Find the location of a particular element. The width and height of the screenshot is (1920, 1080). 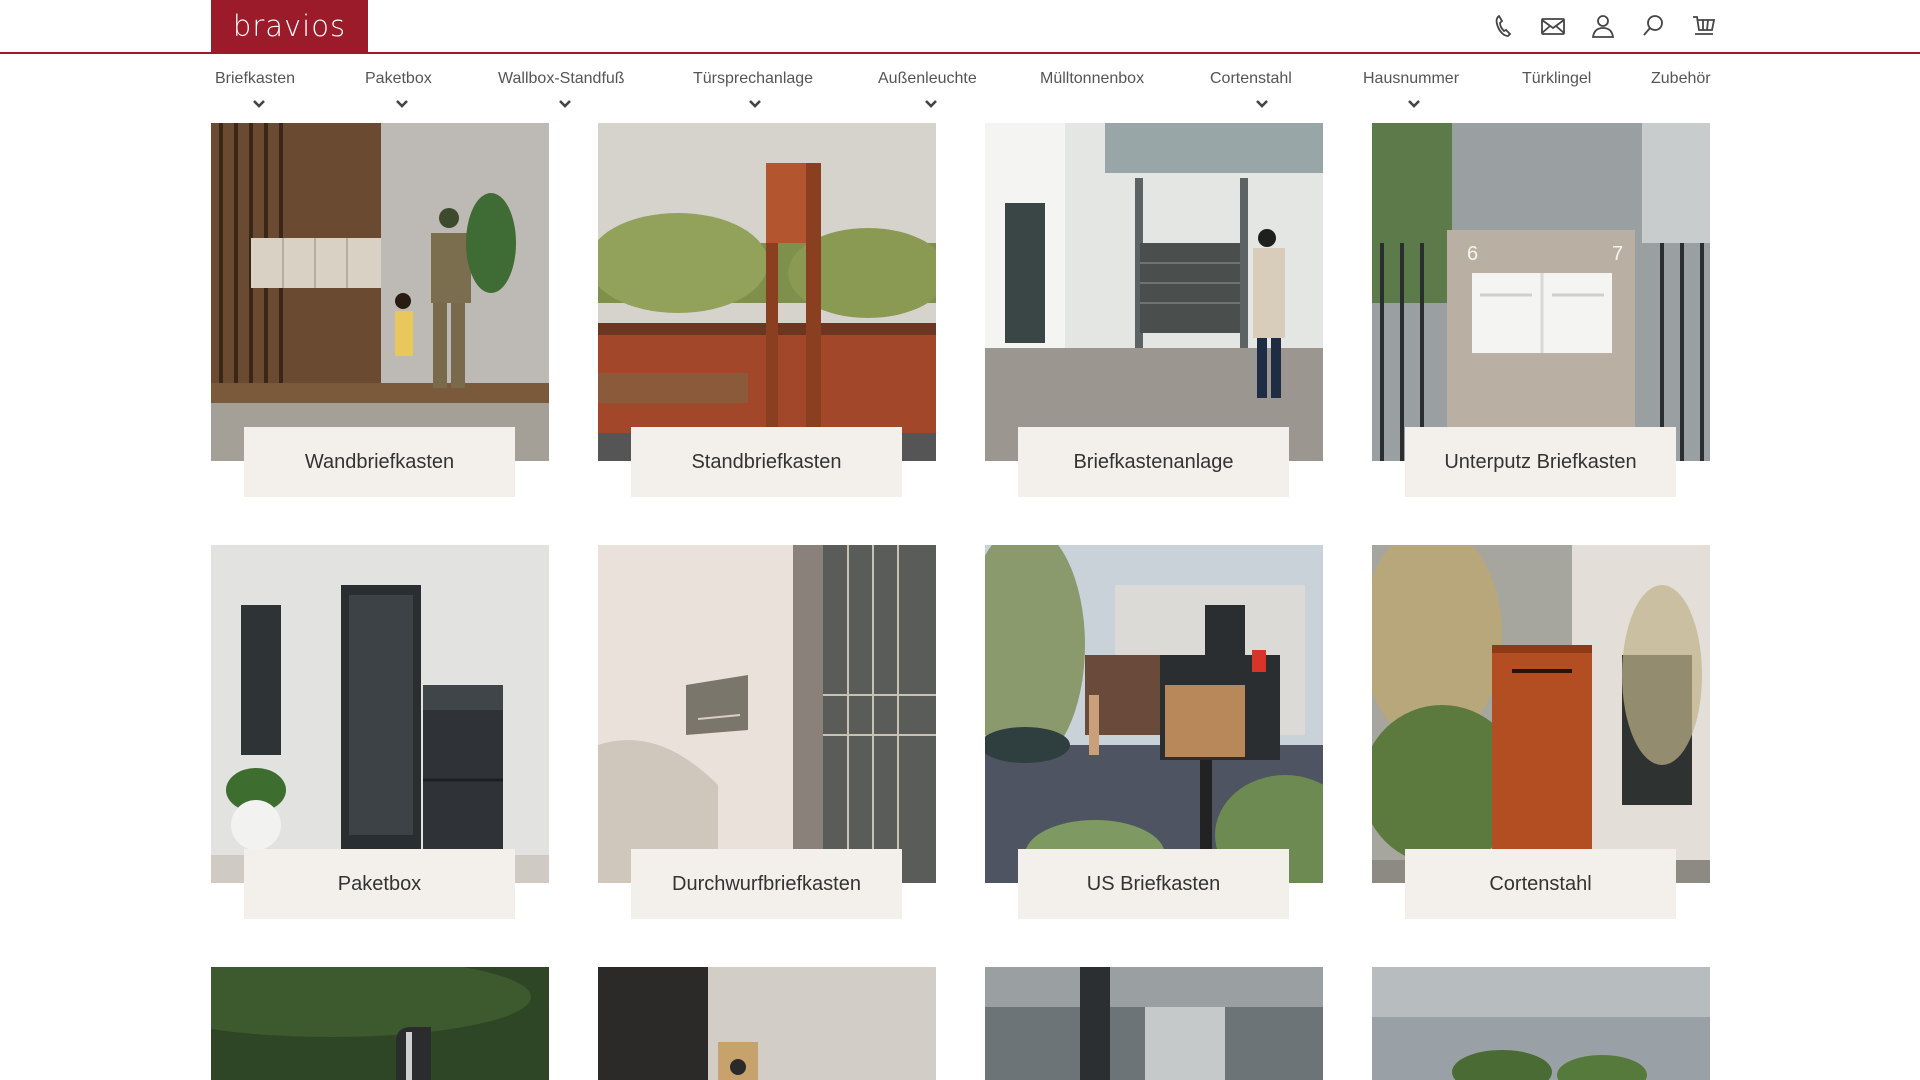

category-card-us-briefkasten: US Briefkasten is located at coordinates (1154, 732).